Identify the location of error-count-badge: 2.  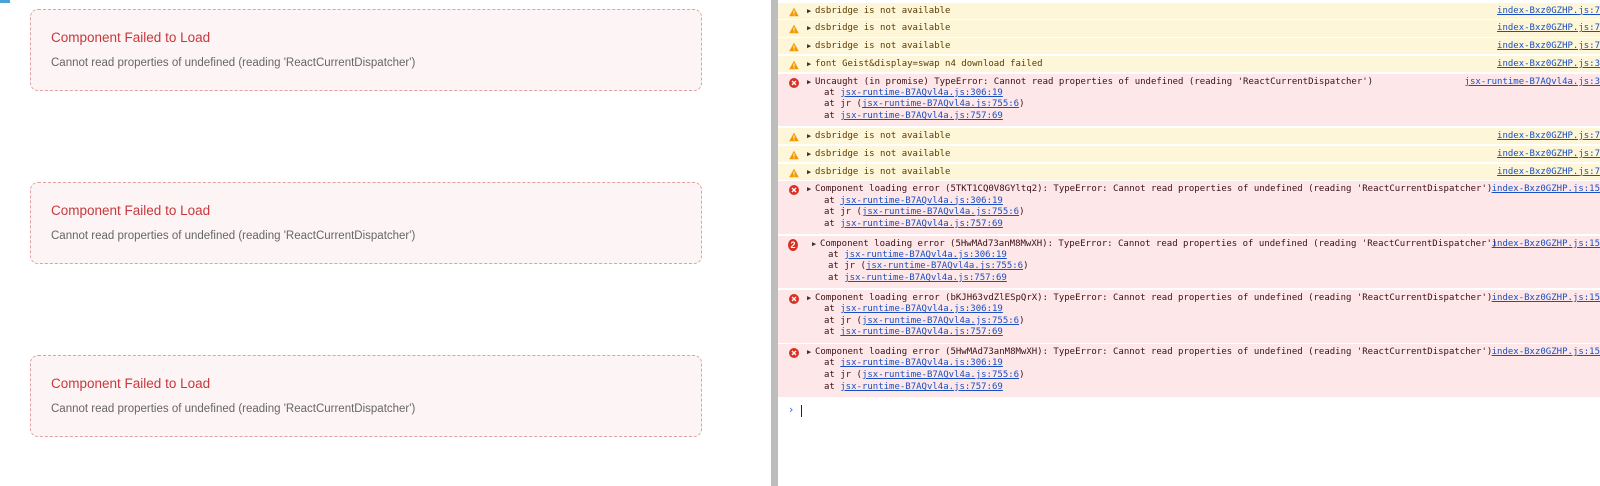
(793, 244).